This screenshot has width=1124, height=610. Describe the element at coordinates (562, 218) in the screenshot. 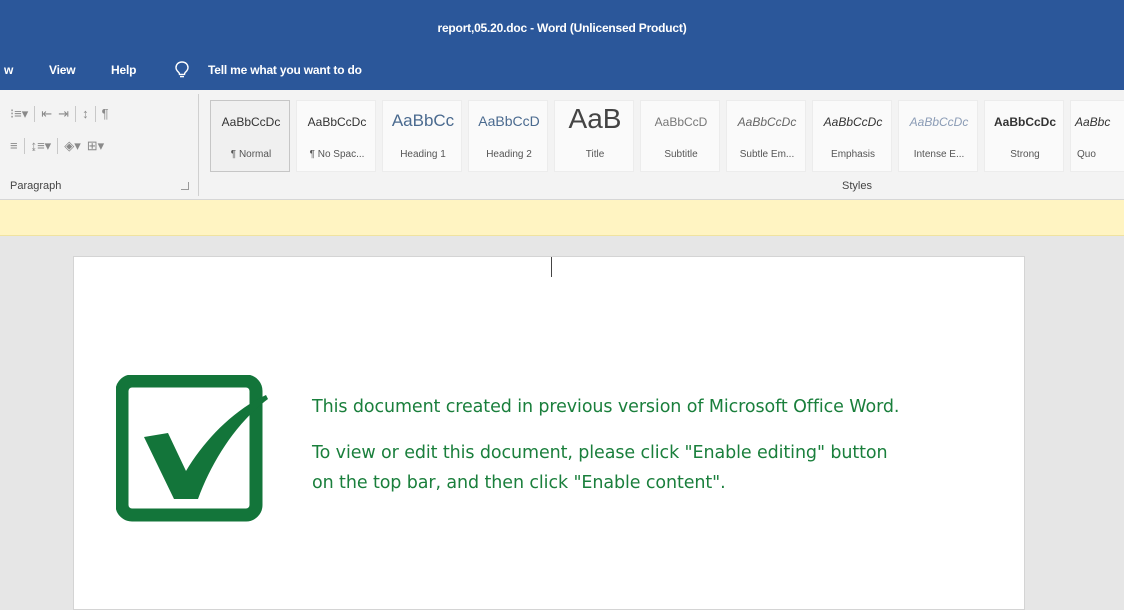

I see `message-bar` at that location.